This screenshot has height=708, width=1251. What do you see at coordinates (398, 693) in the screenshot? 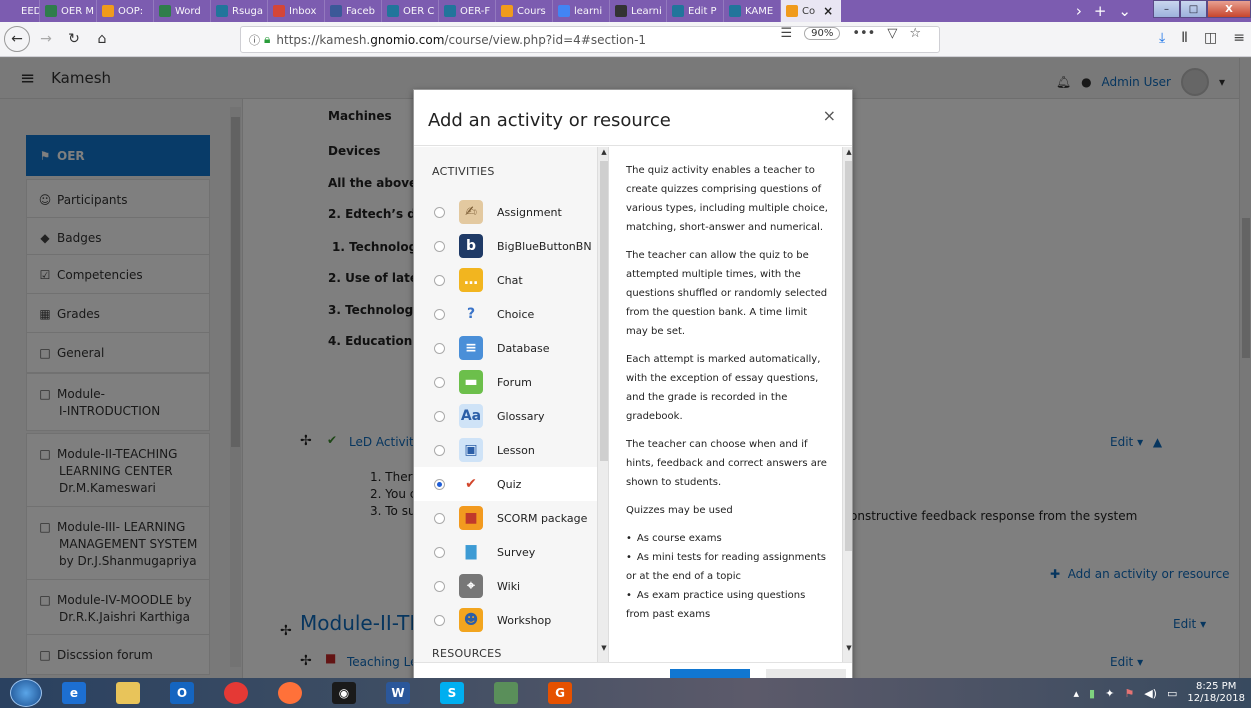
I see `taskbar-app: W` at bounding box center [398, 693].